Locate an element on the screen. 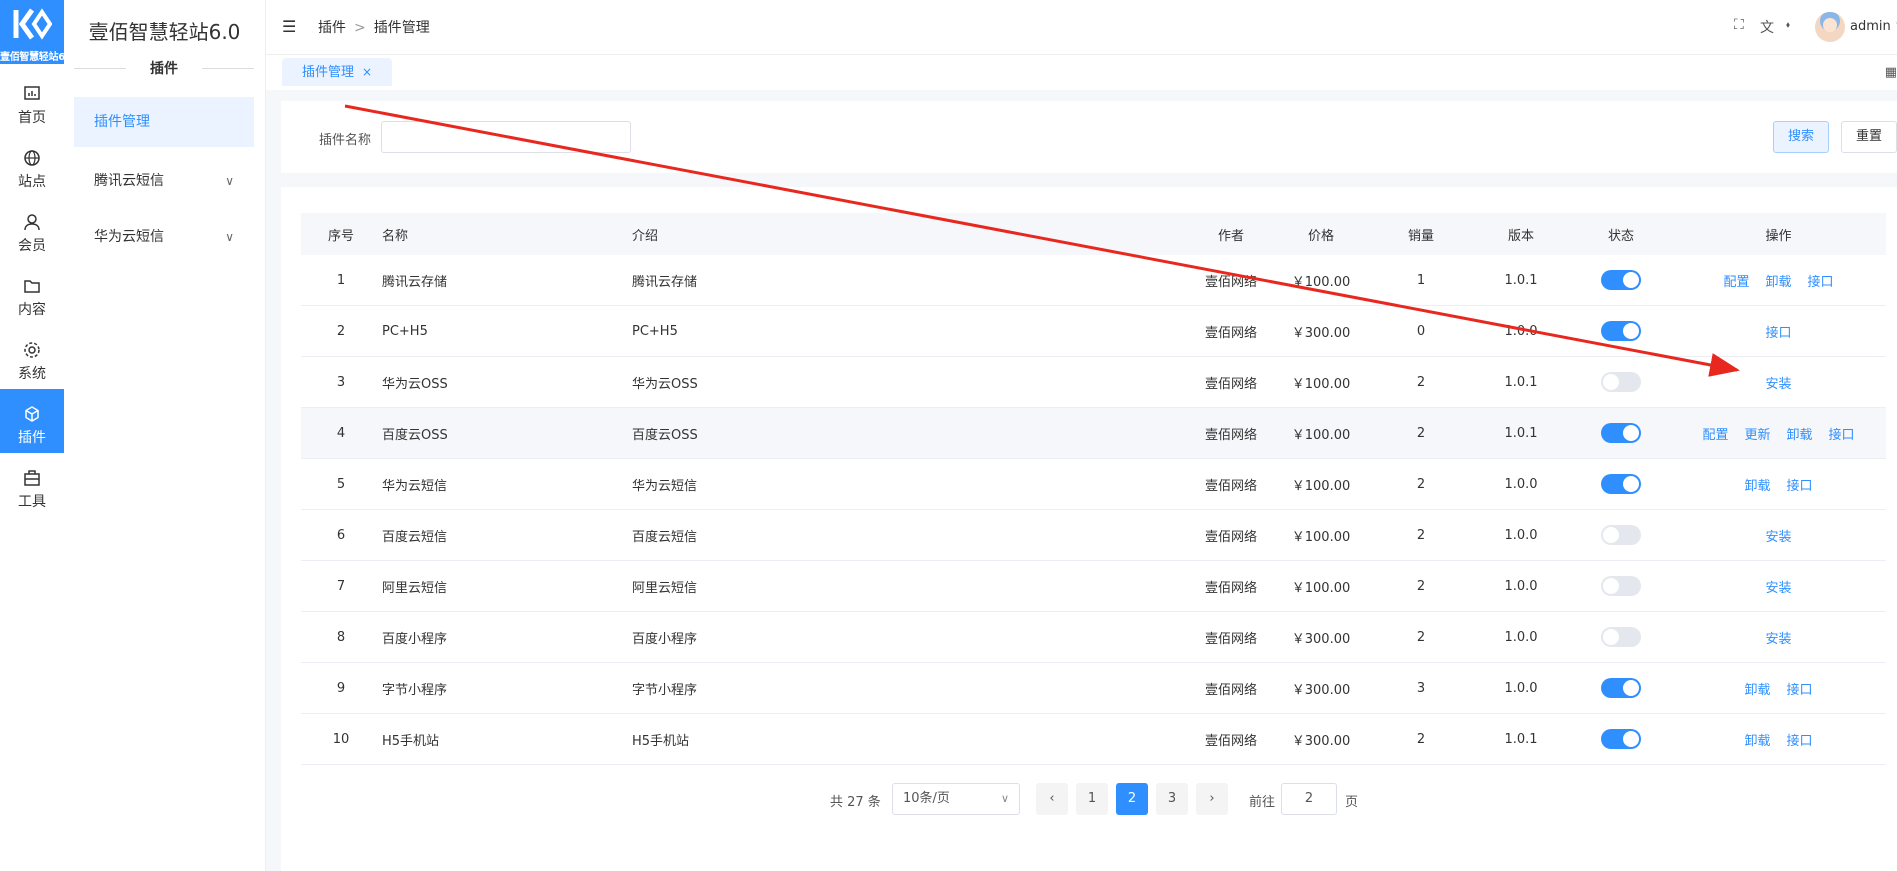 The width and height of the screenshot is (1897, 871). rail-item-5: 插件 is located at coordinates (32, 421).